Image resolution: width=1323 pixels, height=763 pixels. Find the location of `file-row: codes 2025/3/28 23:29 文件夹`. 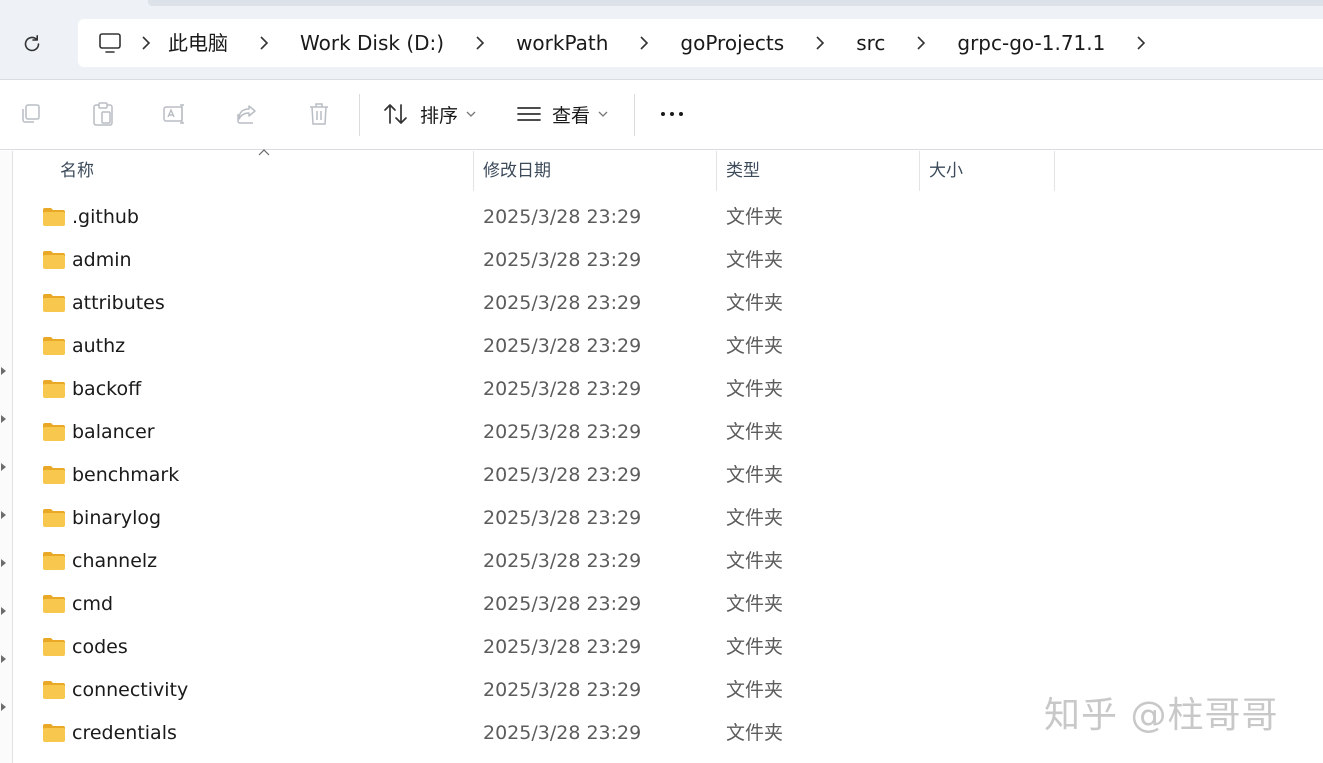

file-row: codes 2025/3/28 23:29 文件夹 is located at coordinates (668, 647).